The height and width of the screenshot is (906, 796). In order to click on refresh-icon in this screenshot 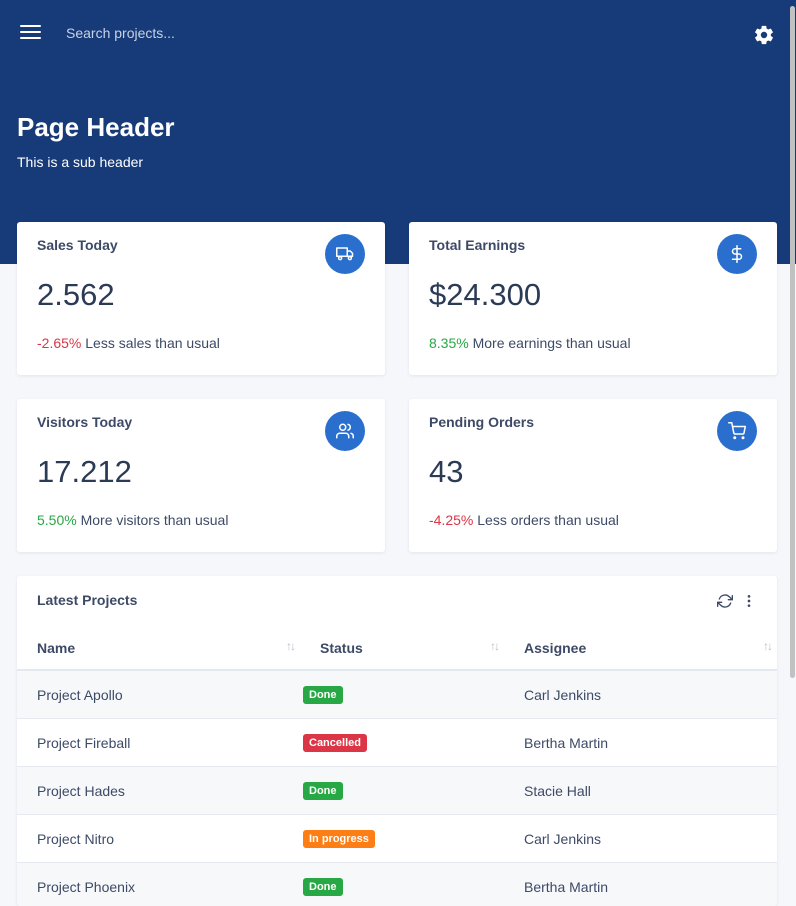, I will do `click(725, 601)`.